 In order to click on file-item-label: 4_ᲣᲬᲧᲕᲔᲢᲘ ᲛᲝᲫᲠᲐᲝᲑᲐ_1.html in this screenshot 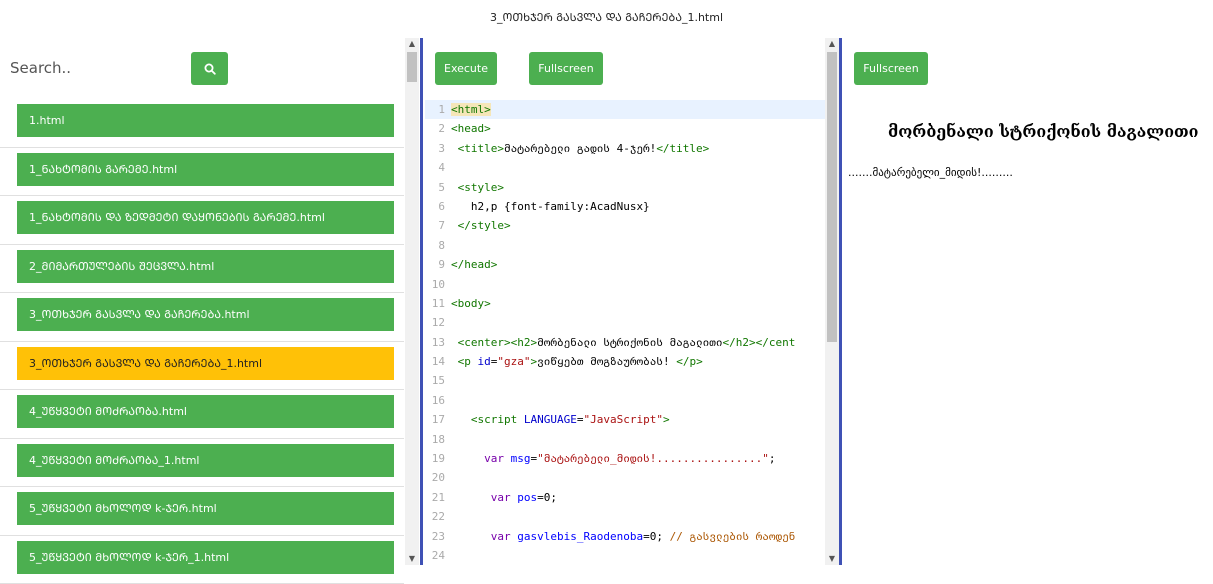, I will do `click(108, 460)`.